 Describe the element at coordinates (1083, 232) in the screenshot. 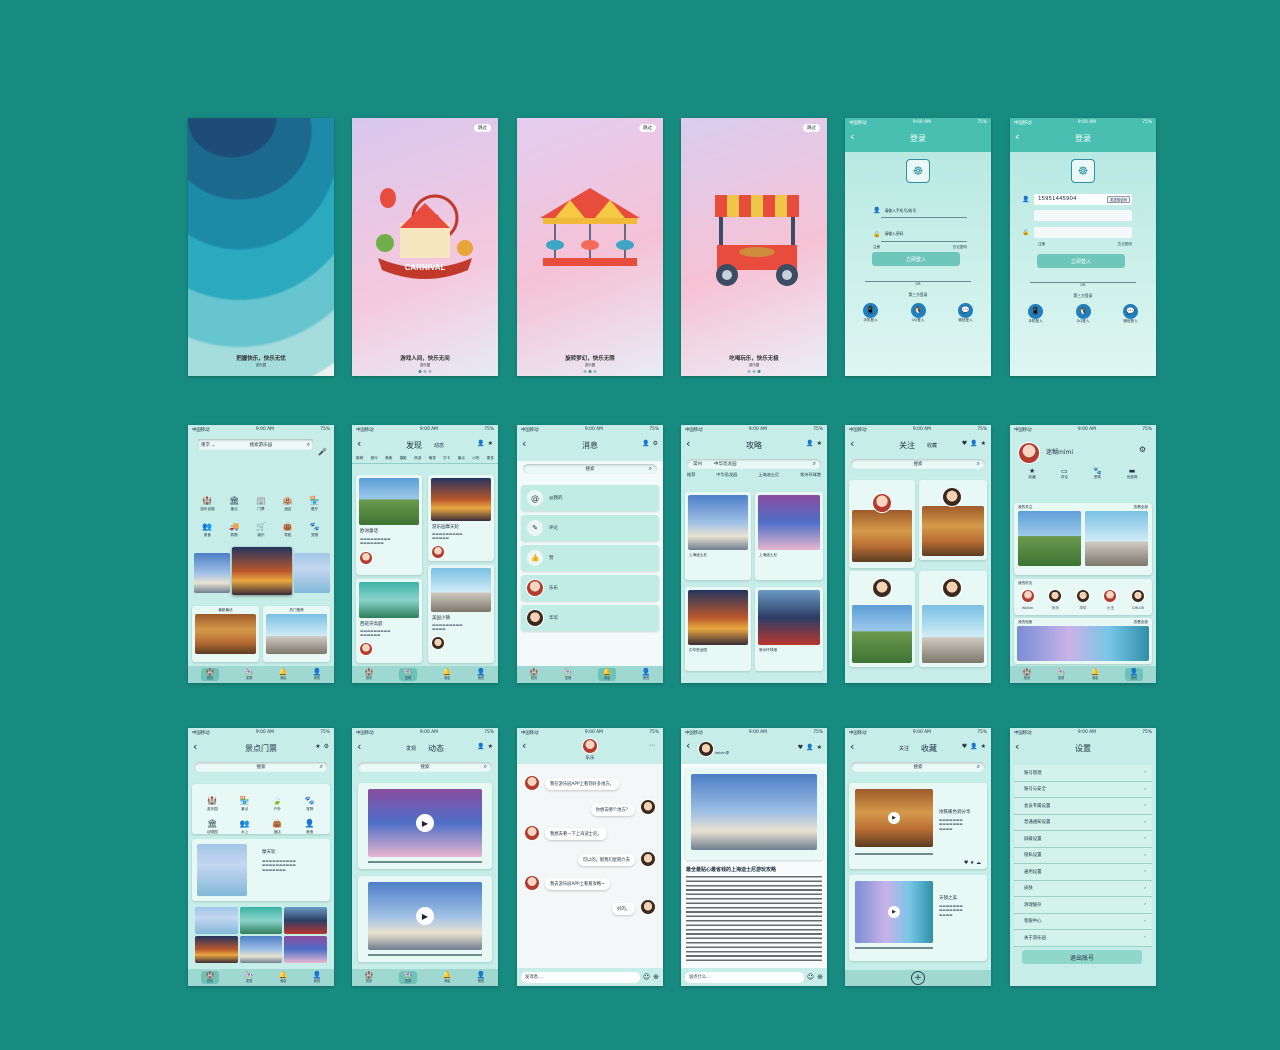

I see `password-field` at that location.